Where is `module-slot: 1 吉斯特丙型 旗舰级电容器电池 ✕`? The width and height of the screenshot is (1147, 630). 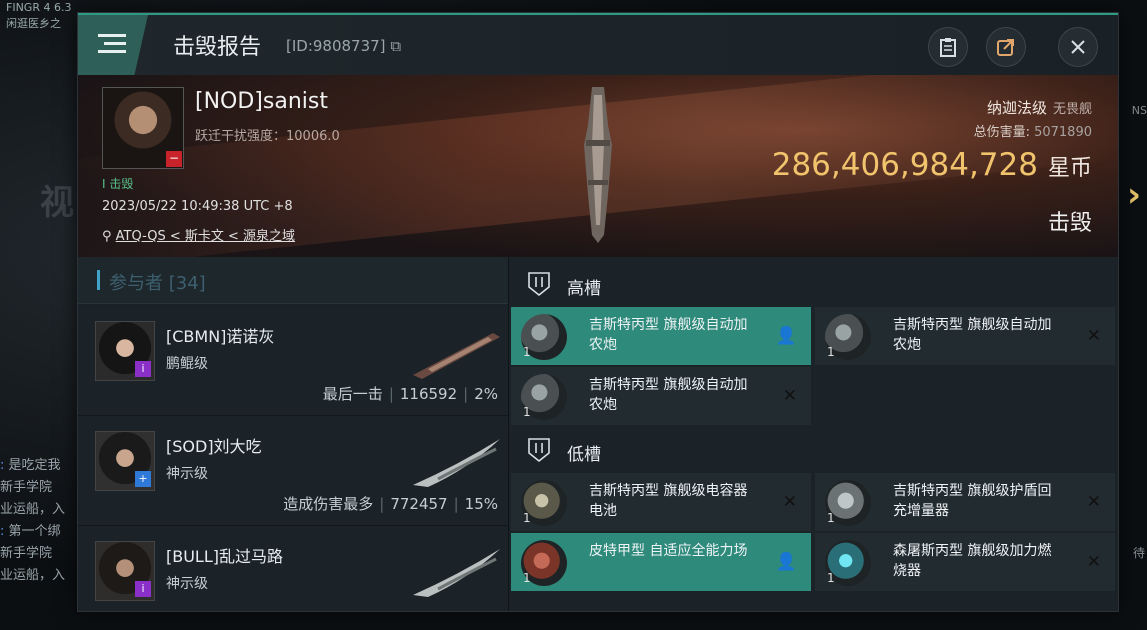
module-slot: 1 吉斯特丙型 旗舰级电容器电池 ✕ is located at coordinates (661, 502).